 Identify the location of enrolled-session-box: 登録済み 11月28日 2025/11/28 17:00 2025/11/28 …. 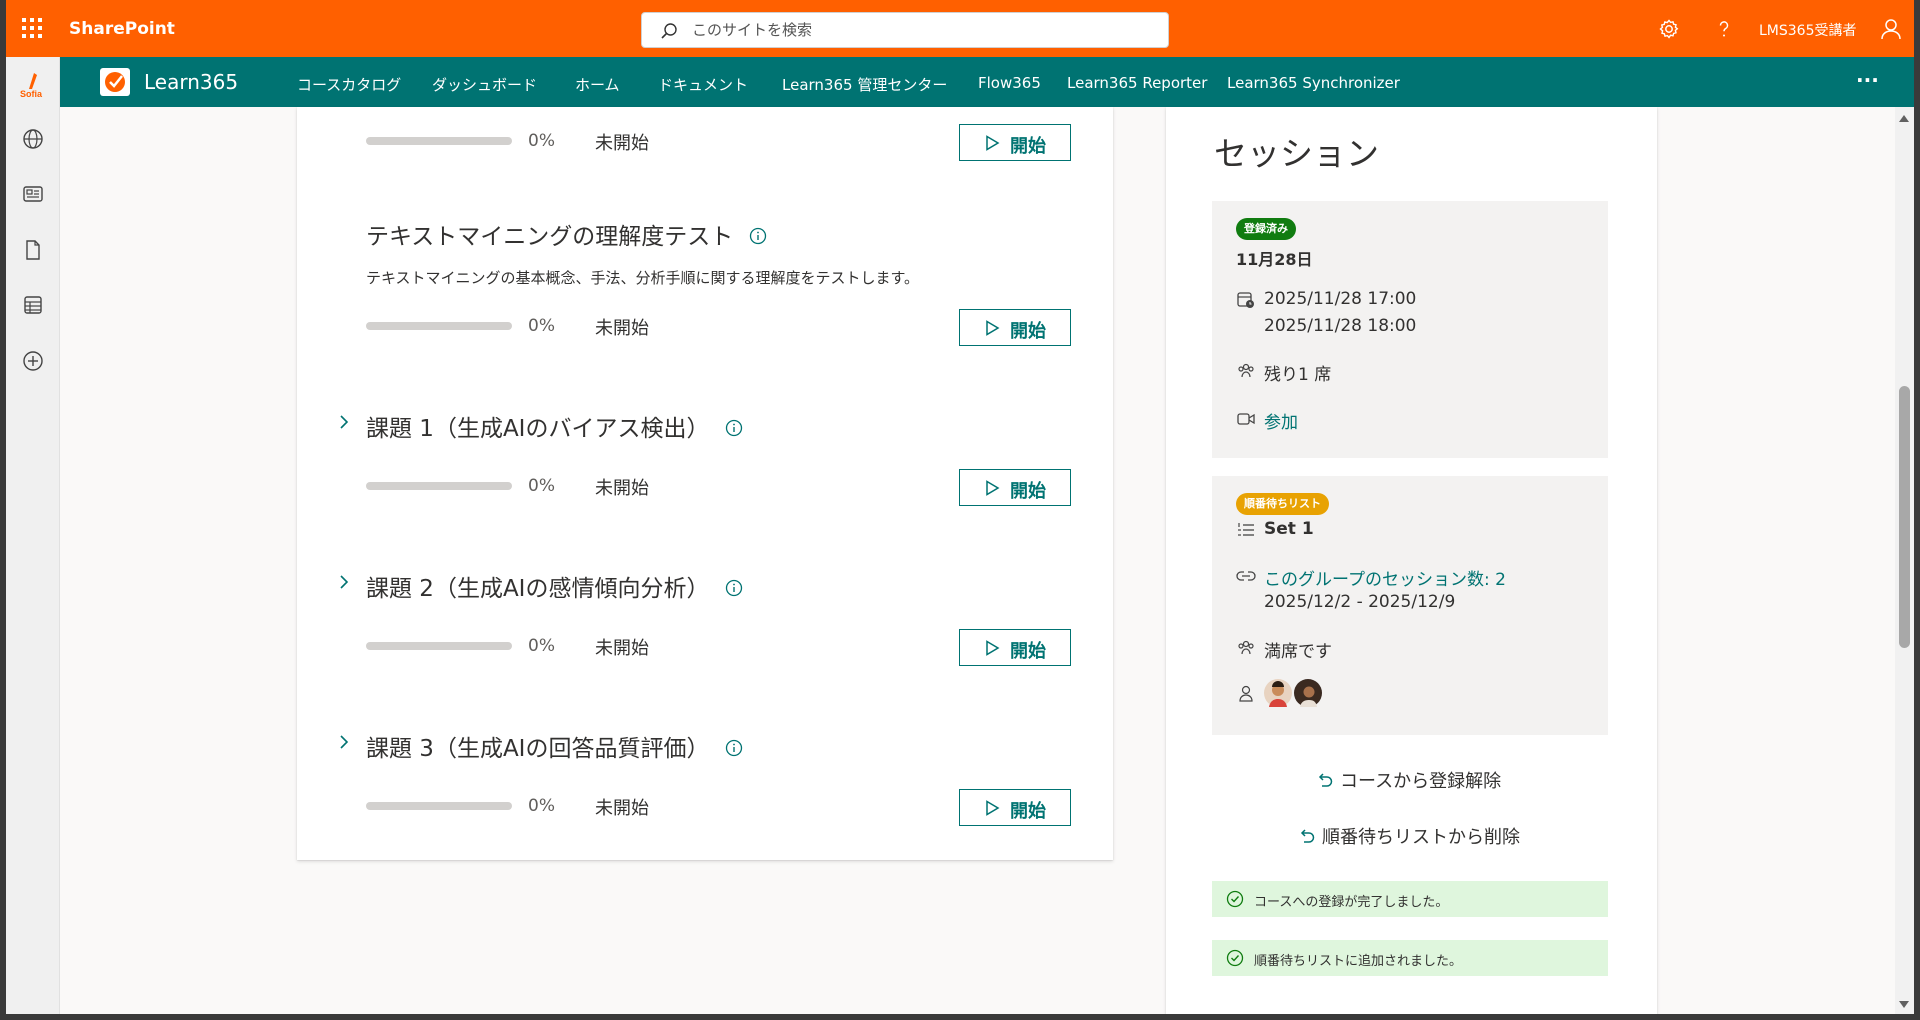
(1410, 329).